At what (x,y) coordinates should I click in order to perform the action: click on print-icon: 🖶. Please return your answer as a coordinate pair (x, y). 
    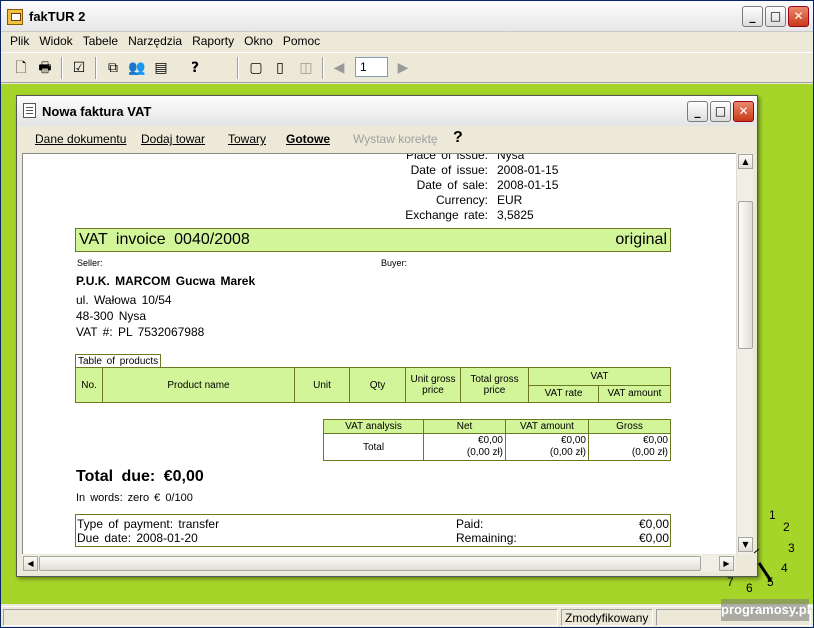
    Looking at the image, I should click on (45, 68).